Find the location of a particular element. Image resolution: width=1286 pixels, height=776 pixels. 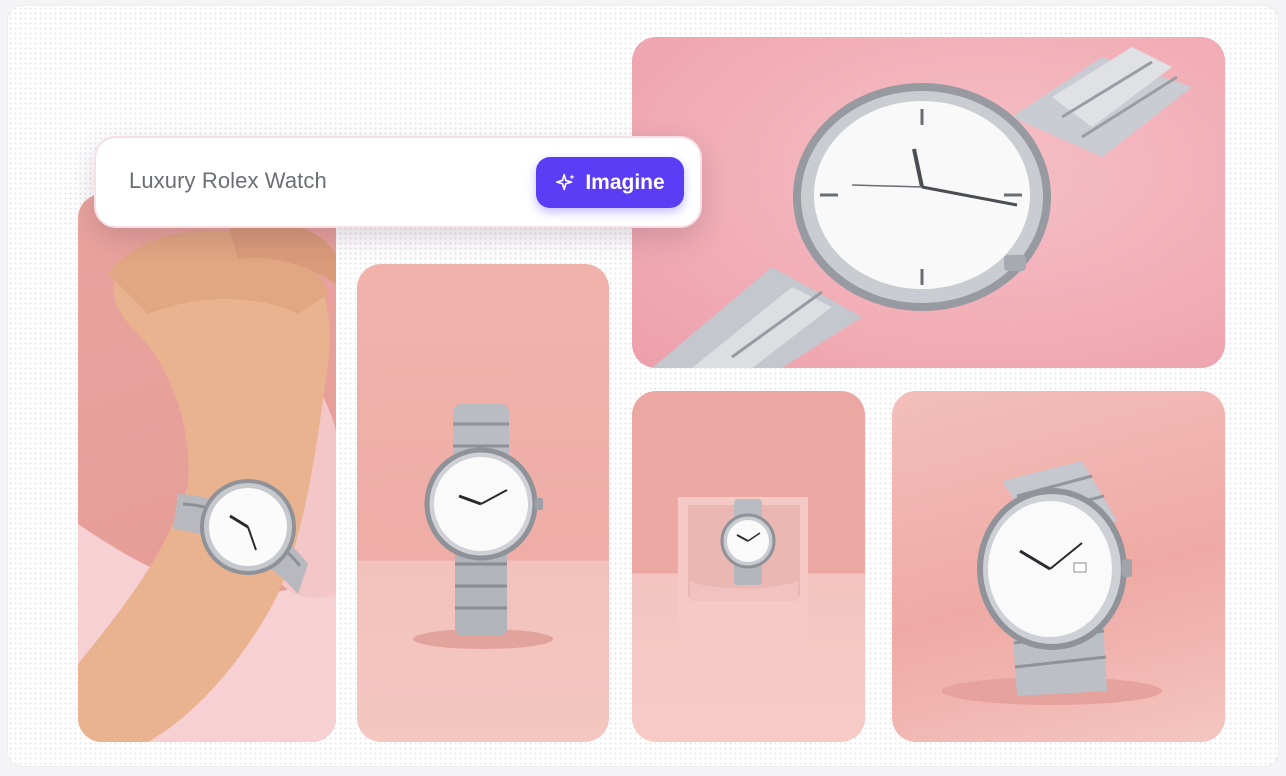

sparkle-icon is located at coordinates (566, 181).